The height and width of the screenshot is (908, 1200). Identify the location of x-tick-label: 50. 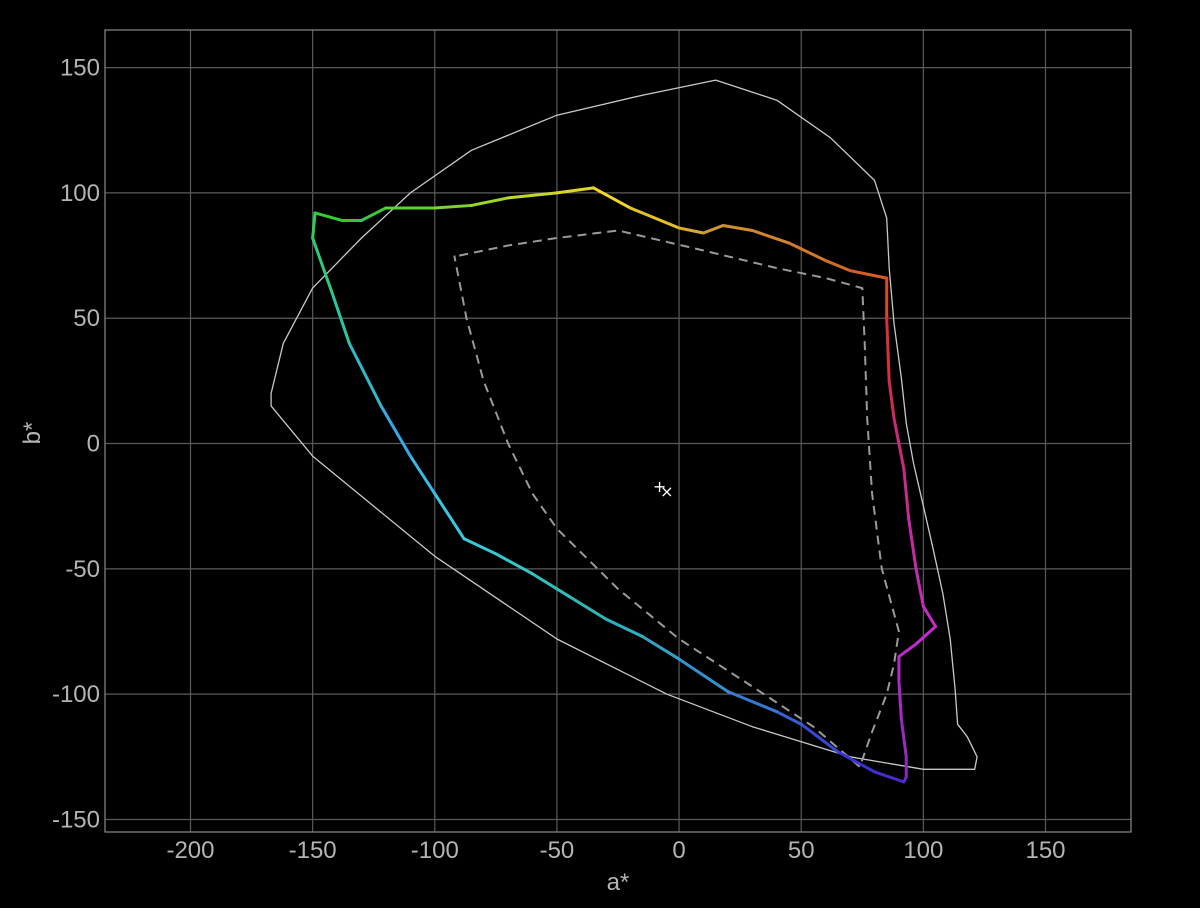
(801, 850).